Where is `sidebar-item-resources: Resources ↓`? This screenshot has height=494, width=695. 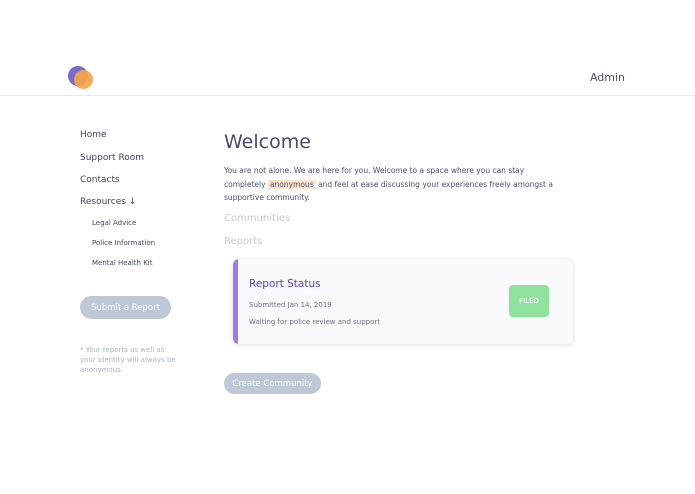
sidebar-item-resources: Resources ↓ is located at coordinates (108, 202).